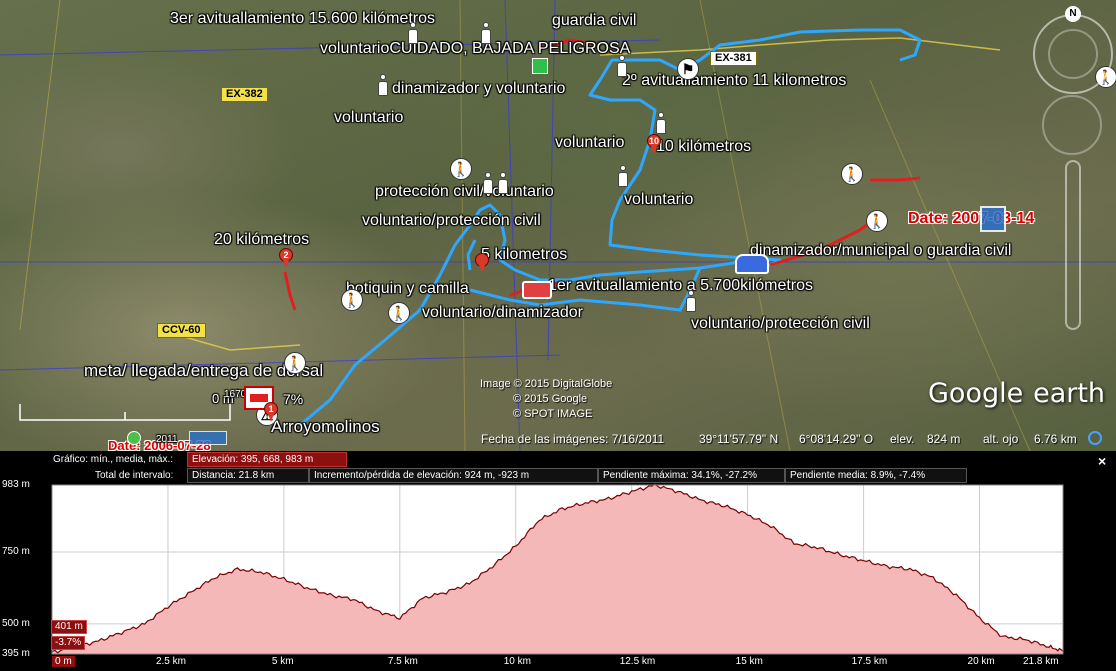  I want to click on label-20-km: 20 kilómetros, so click(261, 240).